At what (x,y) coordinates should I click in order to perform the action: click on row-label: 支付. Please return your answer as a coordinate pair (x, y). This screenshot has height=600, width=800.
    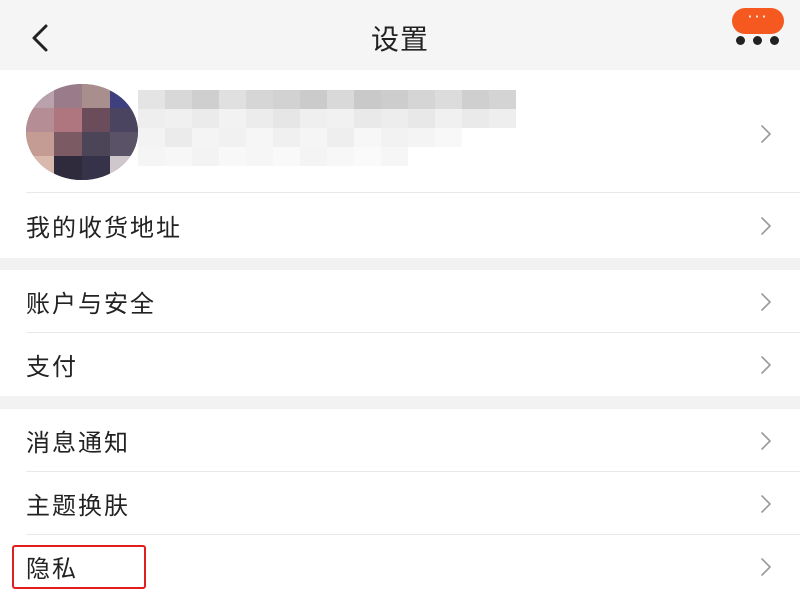
    Looking at the image, I should click on (52, 367).